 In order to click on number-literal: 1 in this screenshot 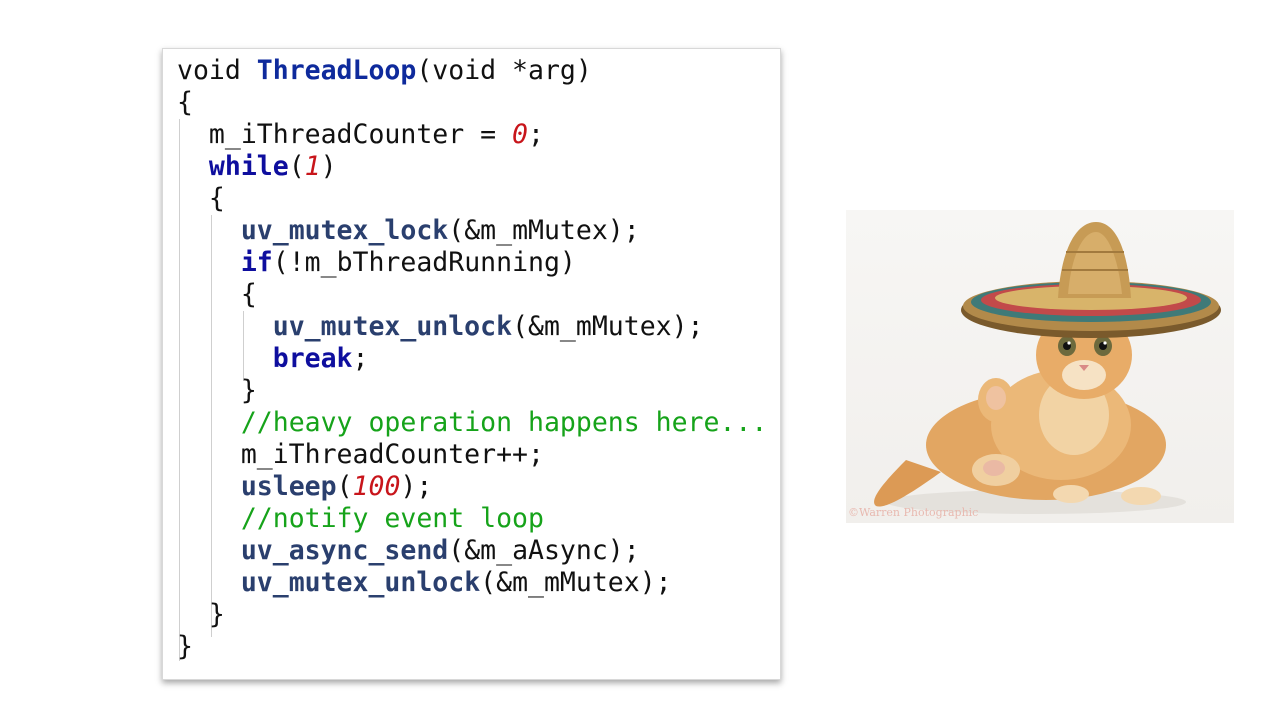, I will do `click(312, 166)`.